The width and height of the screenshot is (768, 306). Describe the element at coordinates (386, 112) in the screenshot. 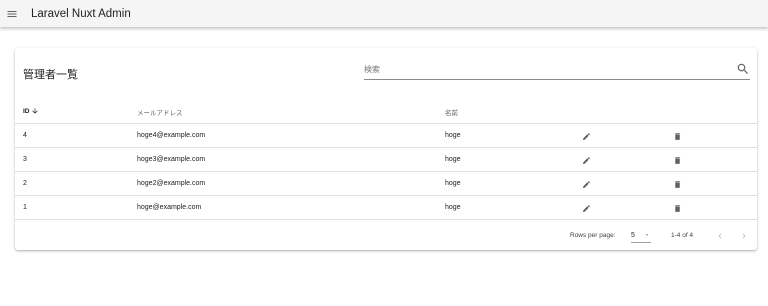

I see `table-header: ID メールアドレス 名前` at that location.